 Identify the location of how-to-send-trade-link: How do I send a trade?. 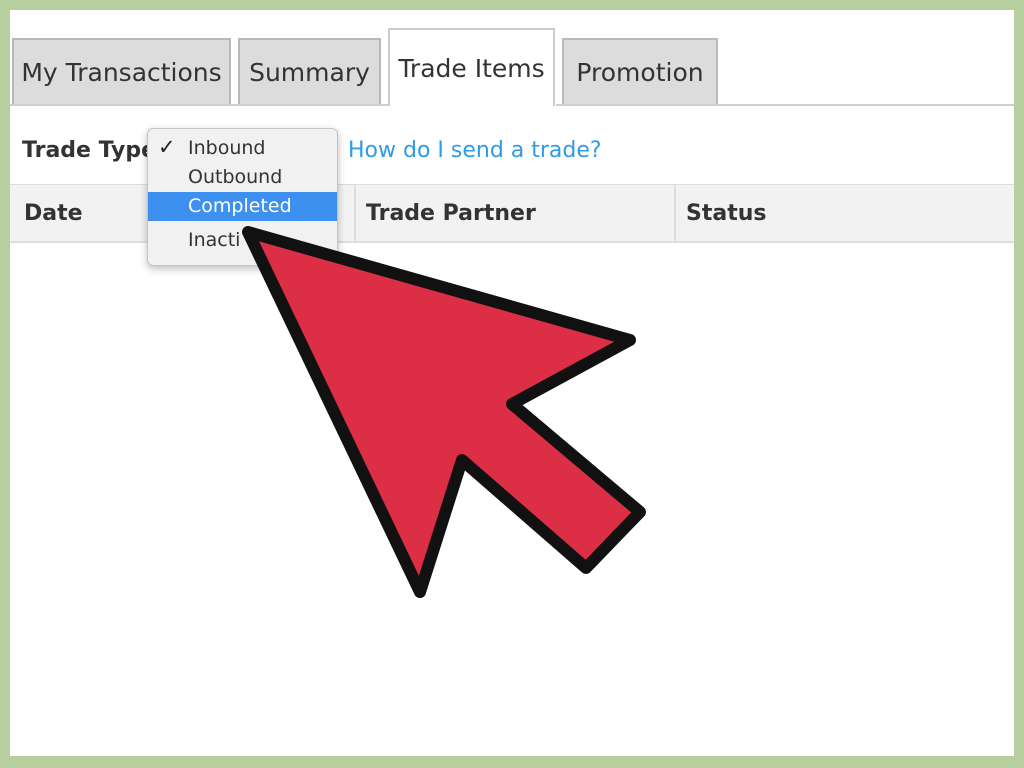
(475, 150).